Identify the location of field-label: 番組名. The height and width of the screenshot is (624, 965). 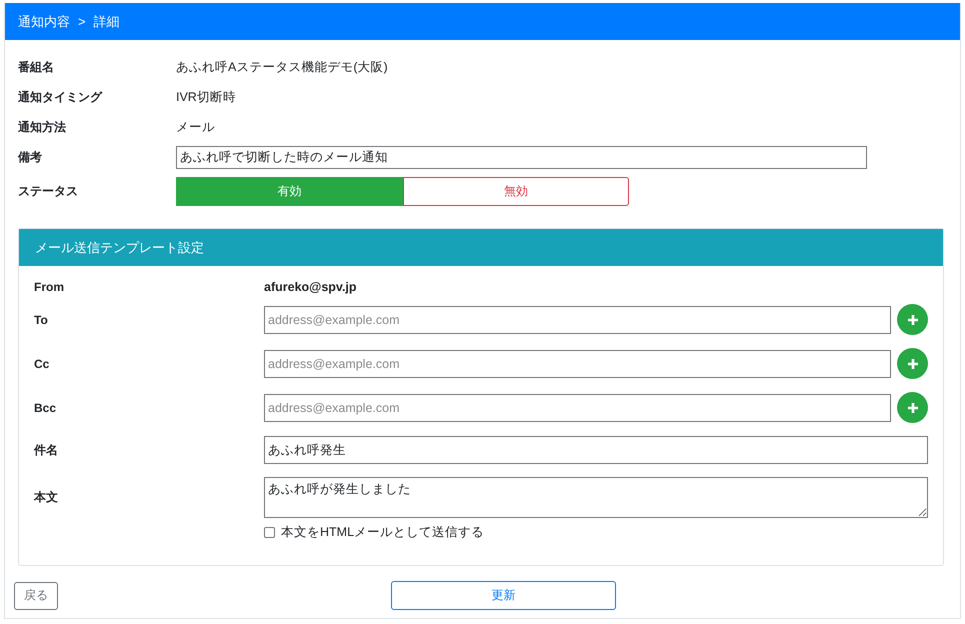
(36, 67).